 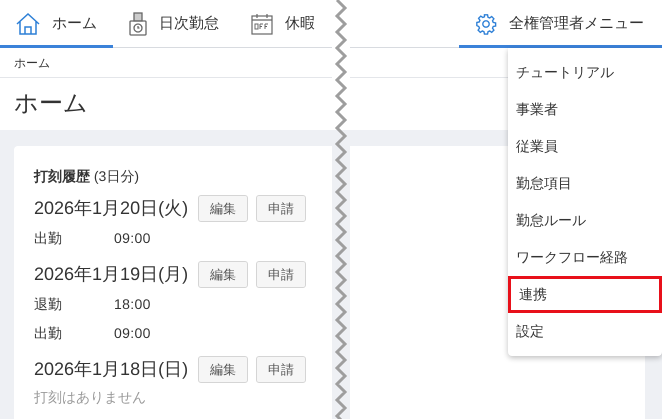 I want to click on calendar-off-icon, so click(x=262, y=24).